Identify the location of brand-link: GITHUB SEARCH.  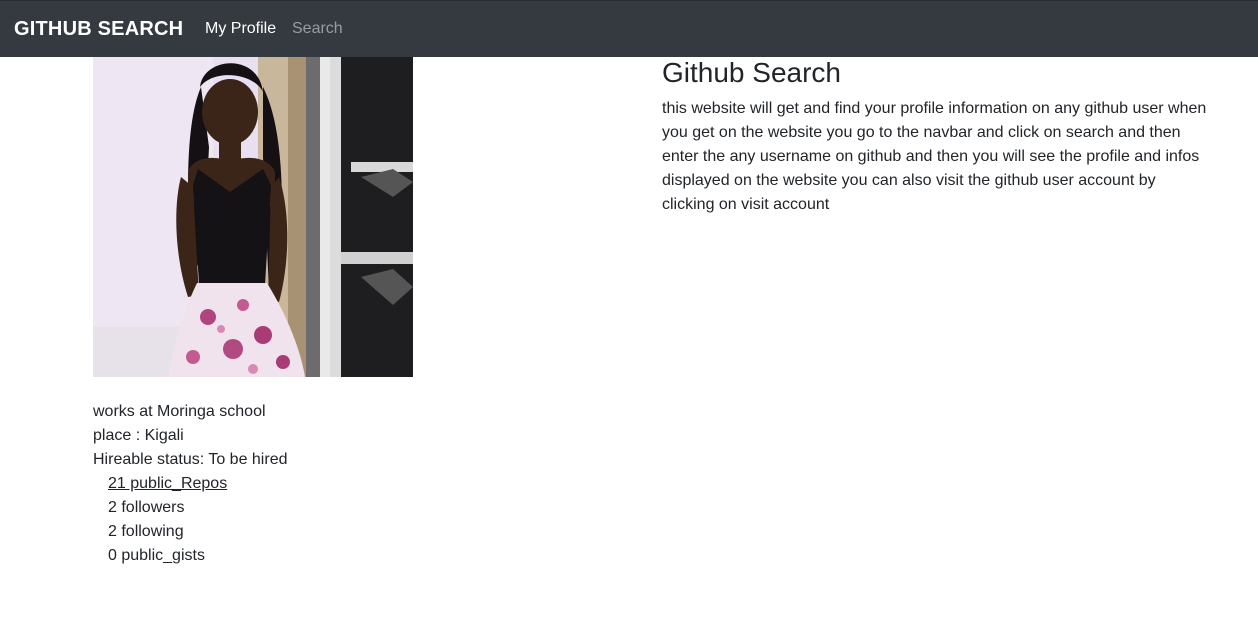
(98, 29).